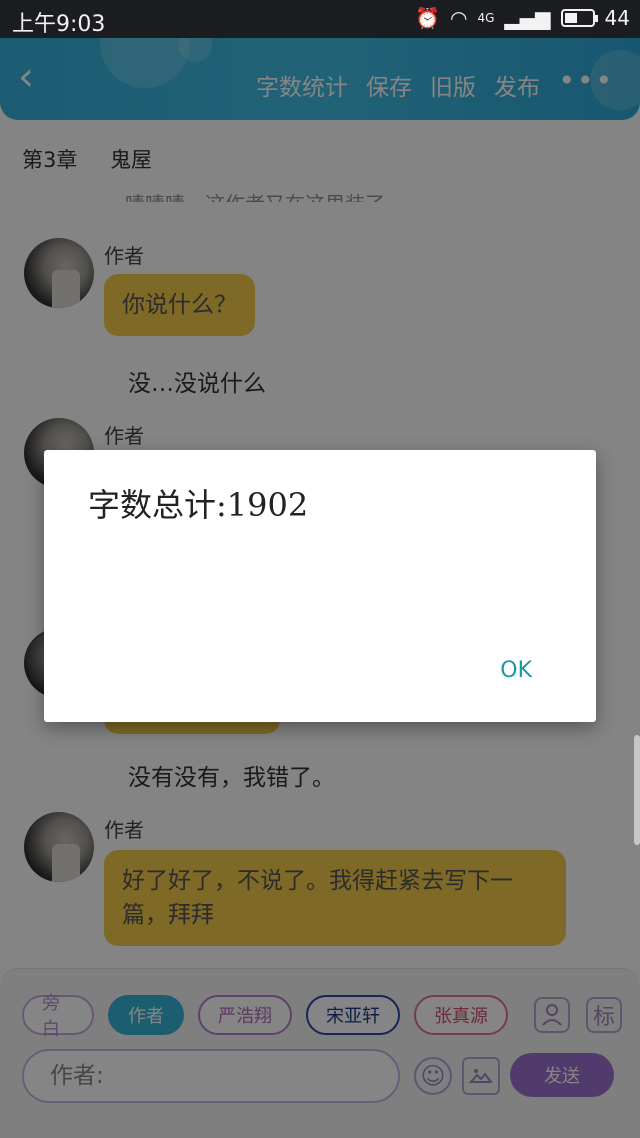  What do you see at coordinates (637, 790) in the screenshot?
I see `scrollbar` at bounding box center [637, 790].